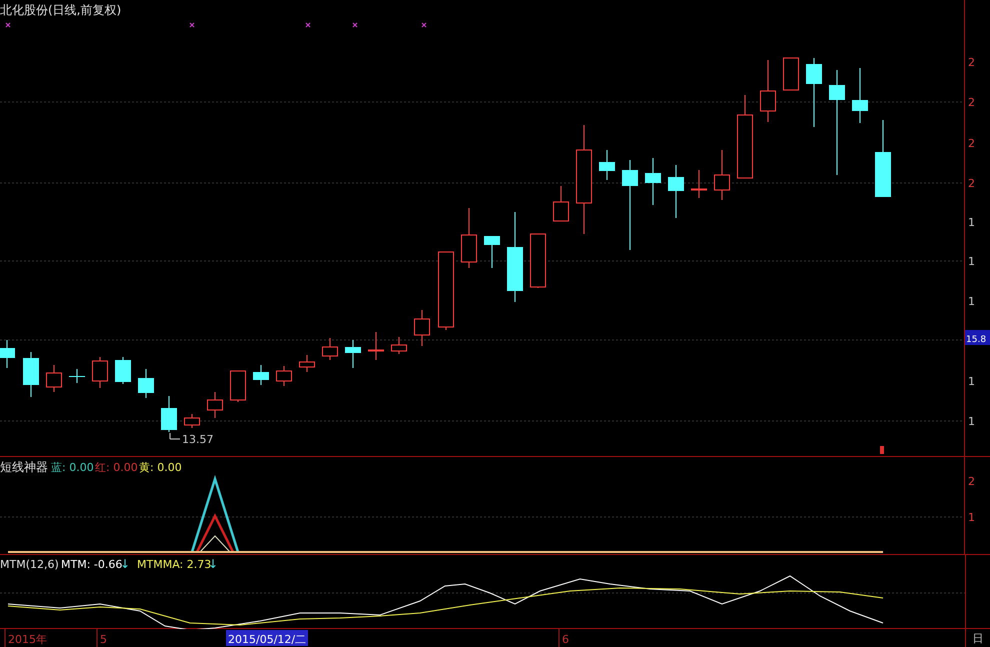  What do you see at coordinates (160, 467) in the screenshot?
I see `indicator-reading: 黄: 0.00` at bounding box center [160, 467].